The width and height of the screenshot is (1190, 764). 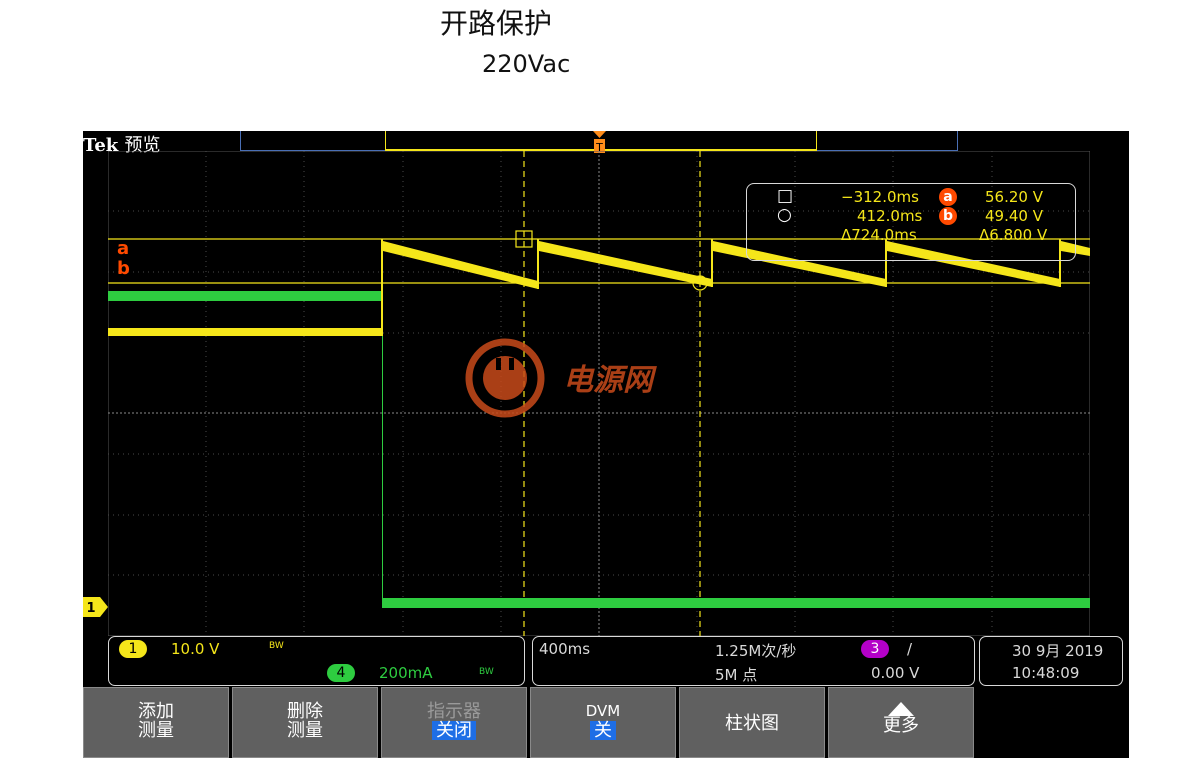 What do you see at coordinates (123, 248) in the screenshot?
I see `marker-a-icon: a` at bounding box center [123, 248].